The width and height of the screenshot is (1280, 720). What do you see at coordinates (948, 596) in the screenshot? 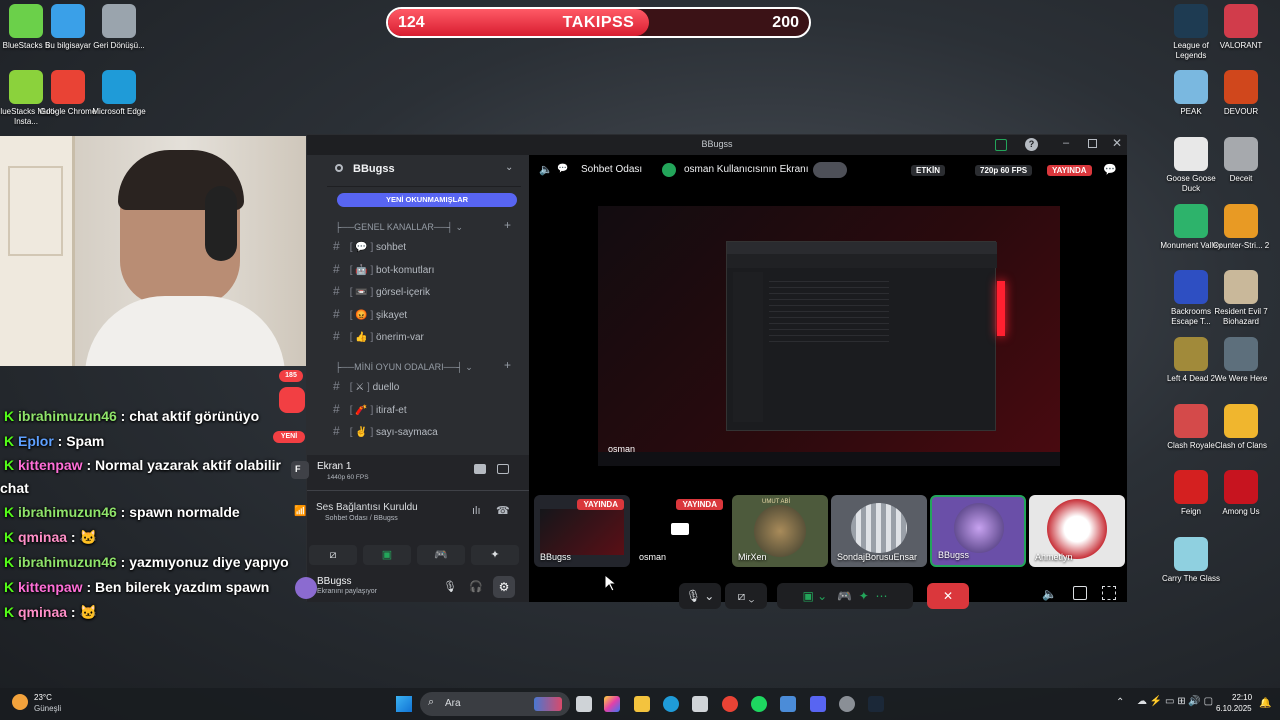
I see `leave-call-button: ✕` at bounding box center [948, 596].